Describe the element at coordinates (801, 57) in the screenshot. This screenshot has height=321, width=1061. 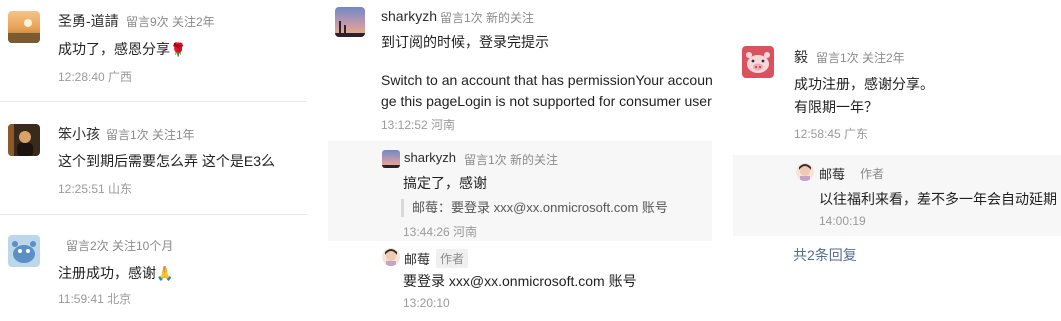
I see `commenter-name: 毅` at that location.